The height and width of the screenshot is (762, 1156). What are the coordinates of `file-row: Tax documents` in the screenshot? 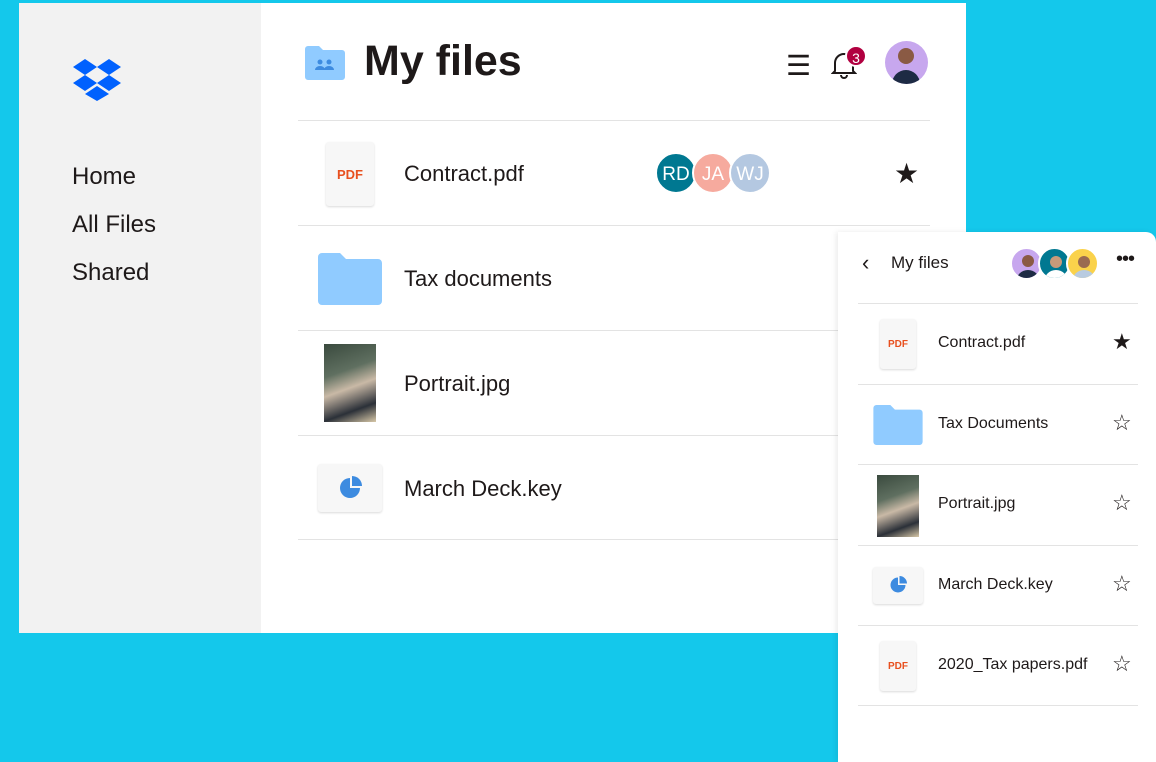 It's located at (614, 277).